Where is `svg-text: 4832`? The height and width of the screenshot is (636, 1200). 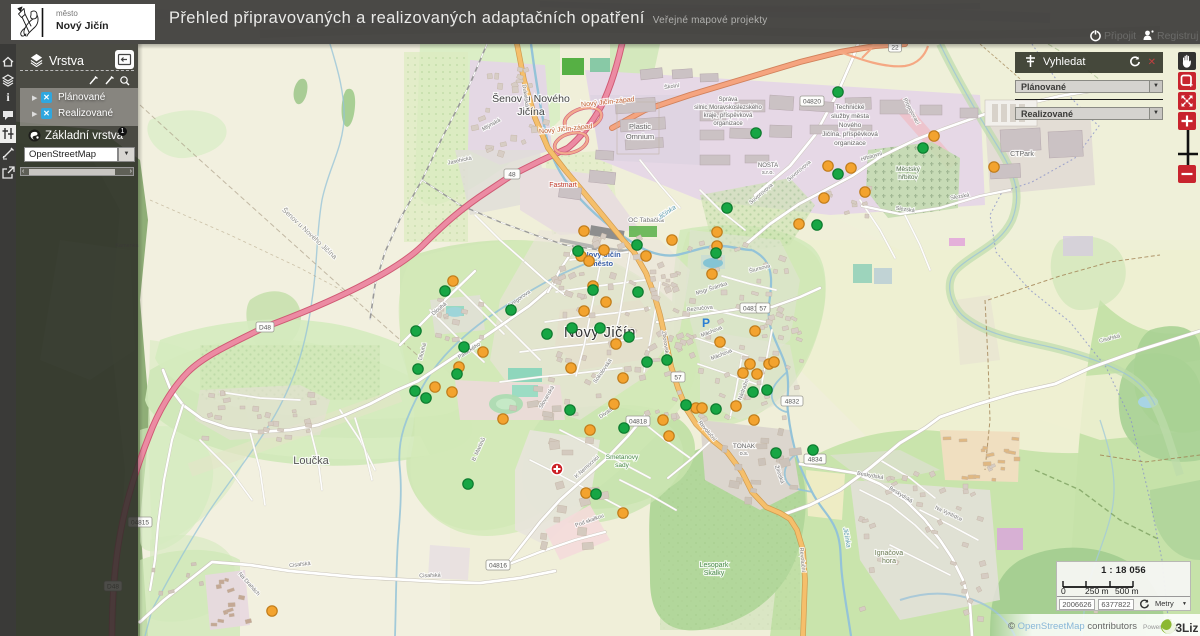 svg-text: 4832 is located at coordinates (792, 401).